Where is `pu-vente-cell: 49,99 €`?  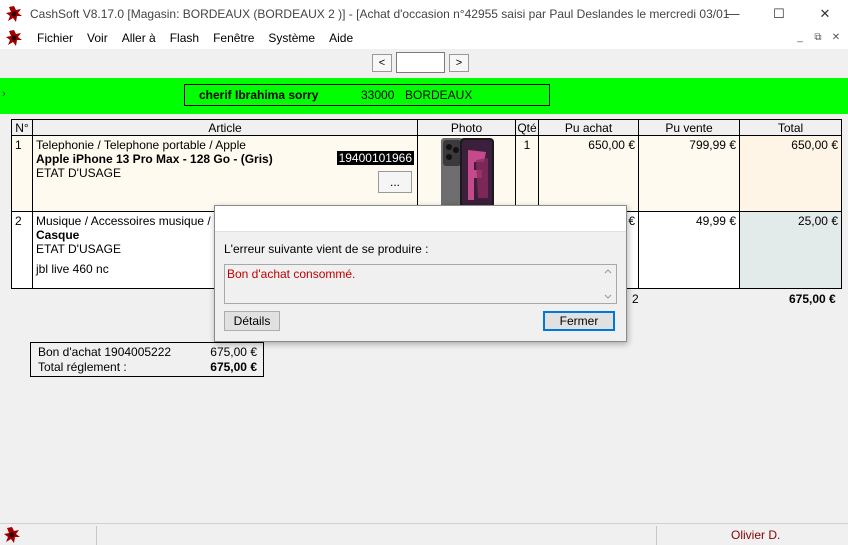 pu-vente-cell: 49,99 € is located at coordinates (689, 250).